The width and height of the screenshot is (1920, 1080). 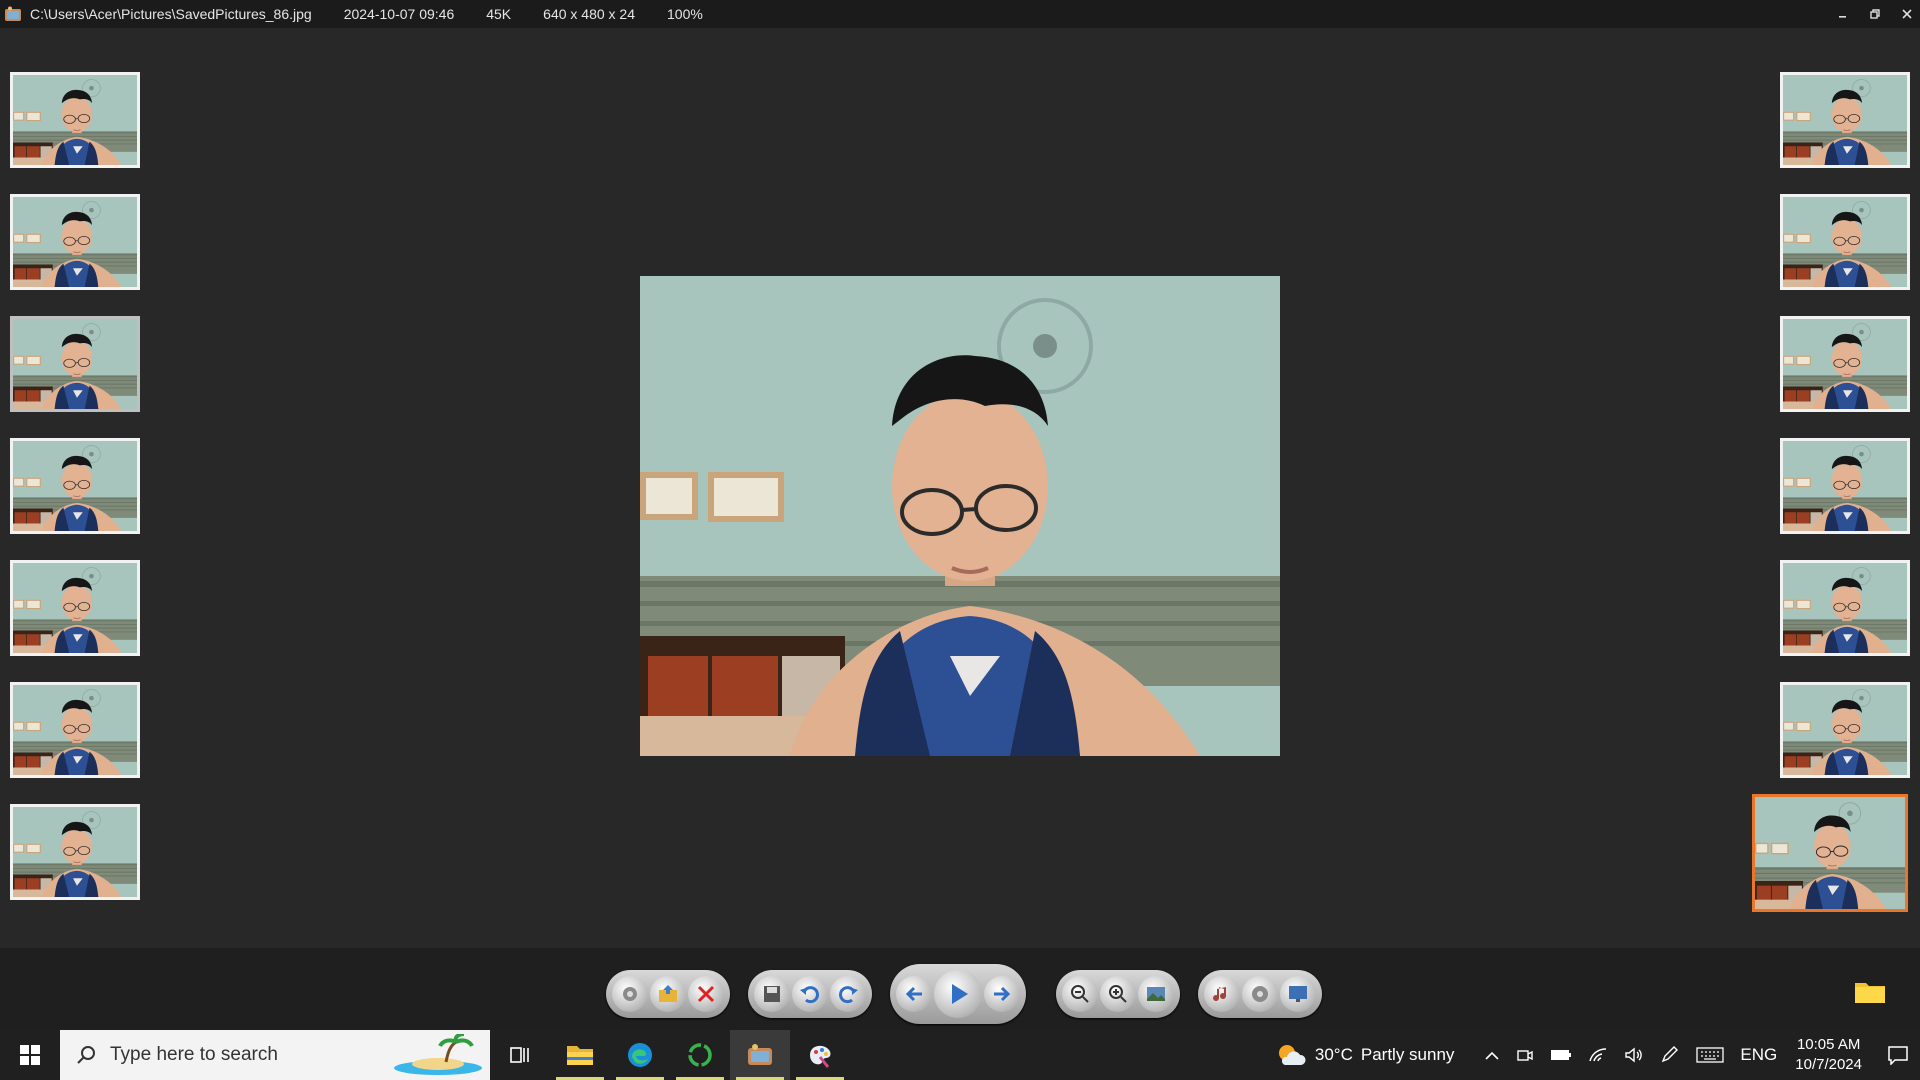 What do you see at coordinates (1875, 14) in the screenshot?
I see `restore-icon` at bounding box center [1875, 14].